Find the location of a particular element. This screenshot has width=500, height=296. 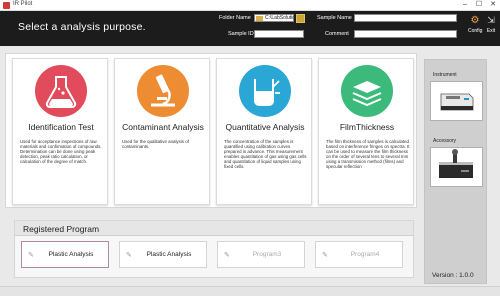

flask-icon is located at coordinates (61, 91).